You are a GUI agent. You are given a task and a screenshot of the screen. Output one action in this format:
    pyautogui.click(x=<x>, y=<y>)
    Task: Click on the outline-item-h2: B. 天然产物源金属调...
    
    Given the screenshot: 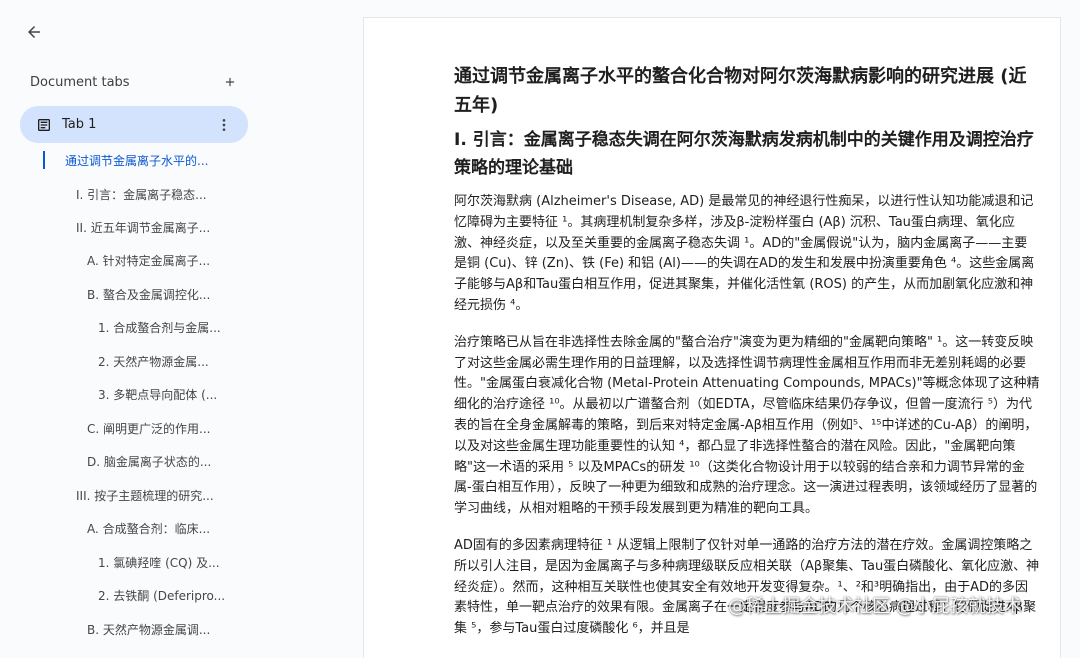 What is the action you would take?
    pyautogui.click(x=148, y=629)
    